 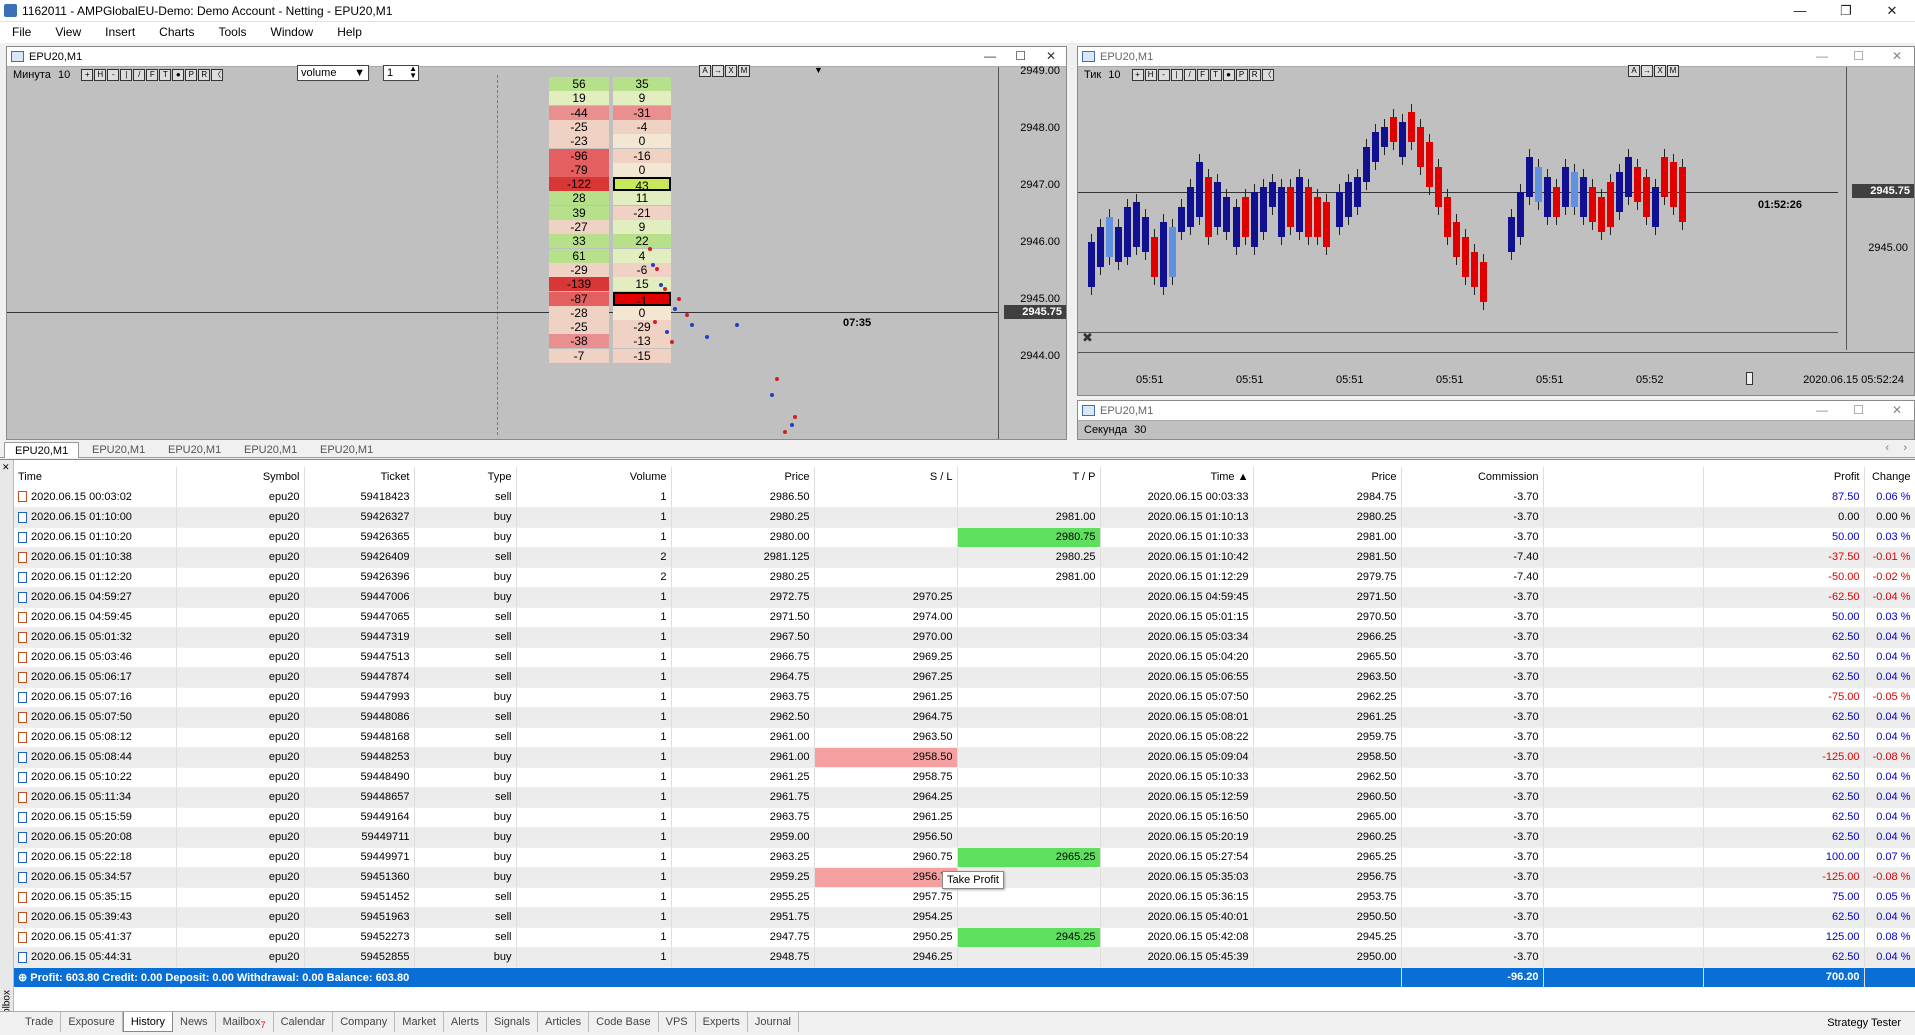 I want to click on dom-left-cell: 28, so click(x=579, y=198).